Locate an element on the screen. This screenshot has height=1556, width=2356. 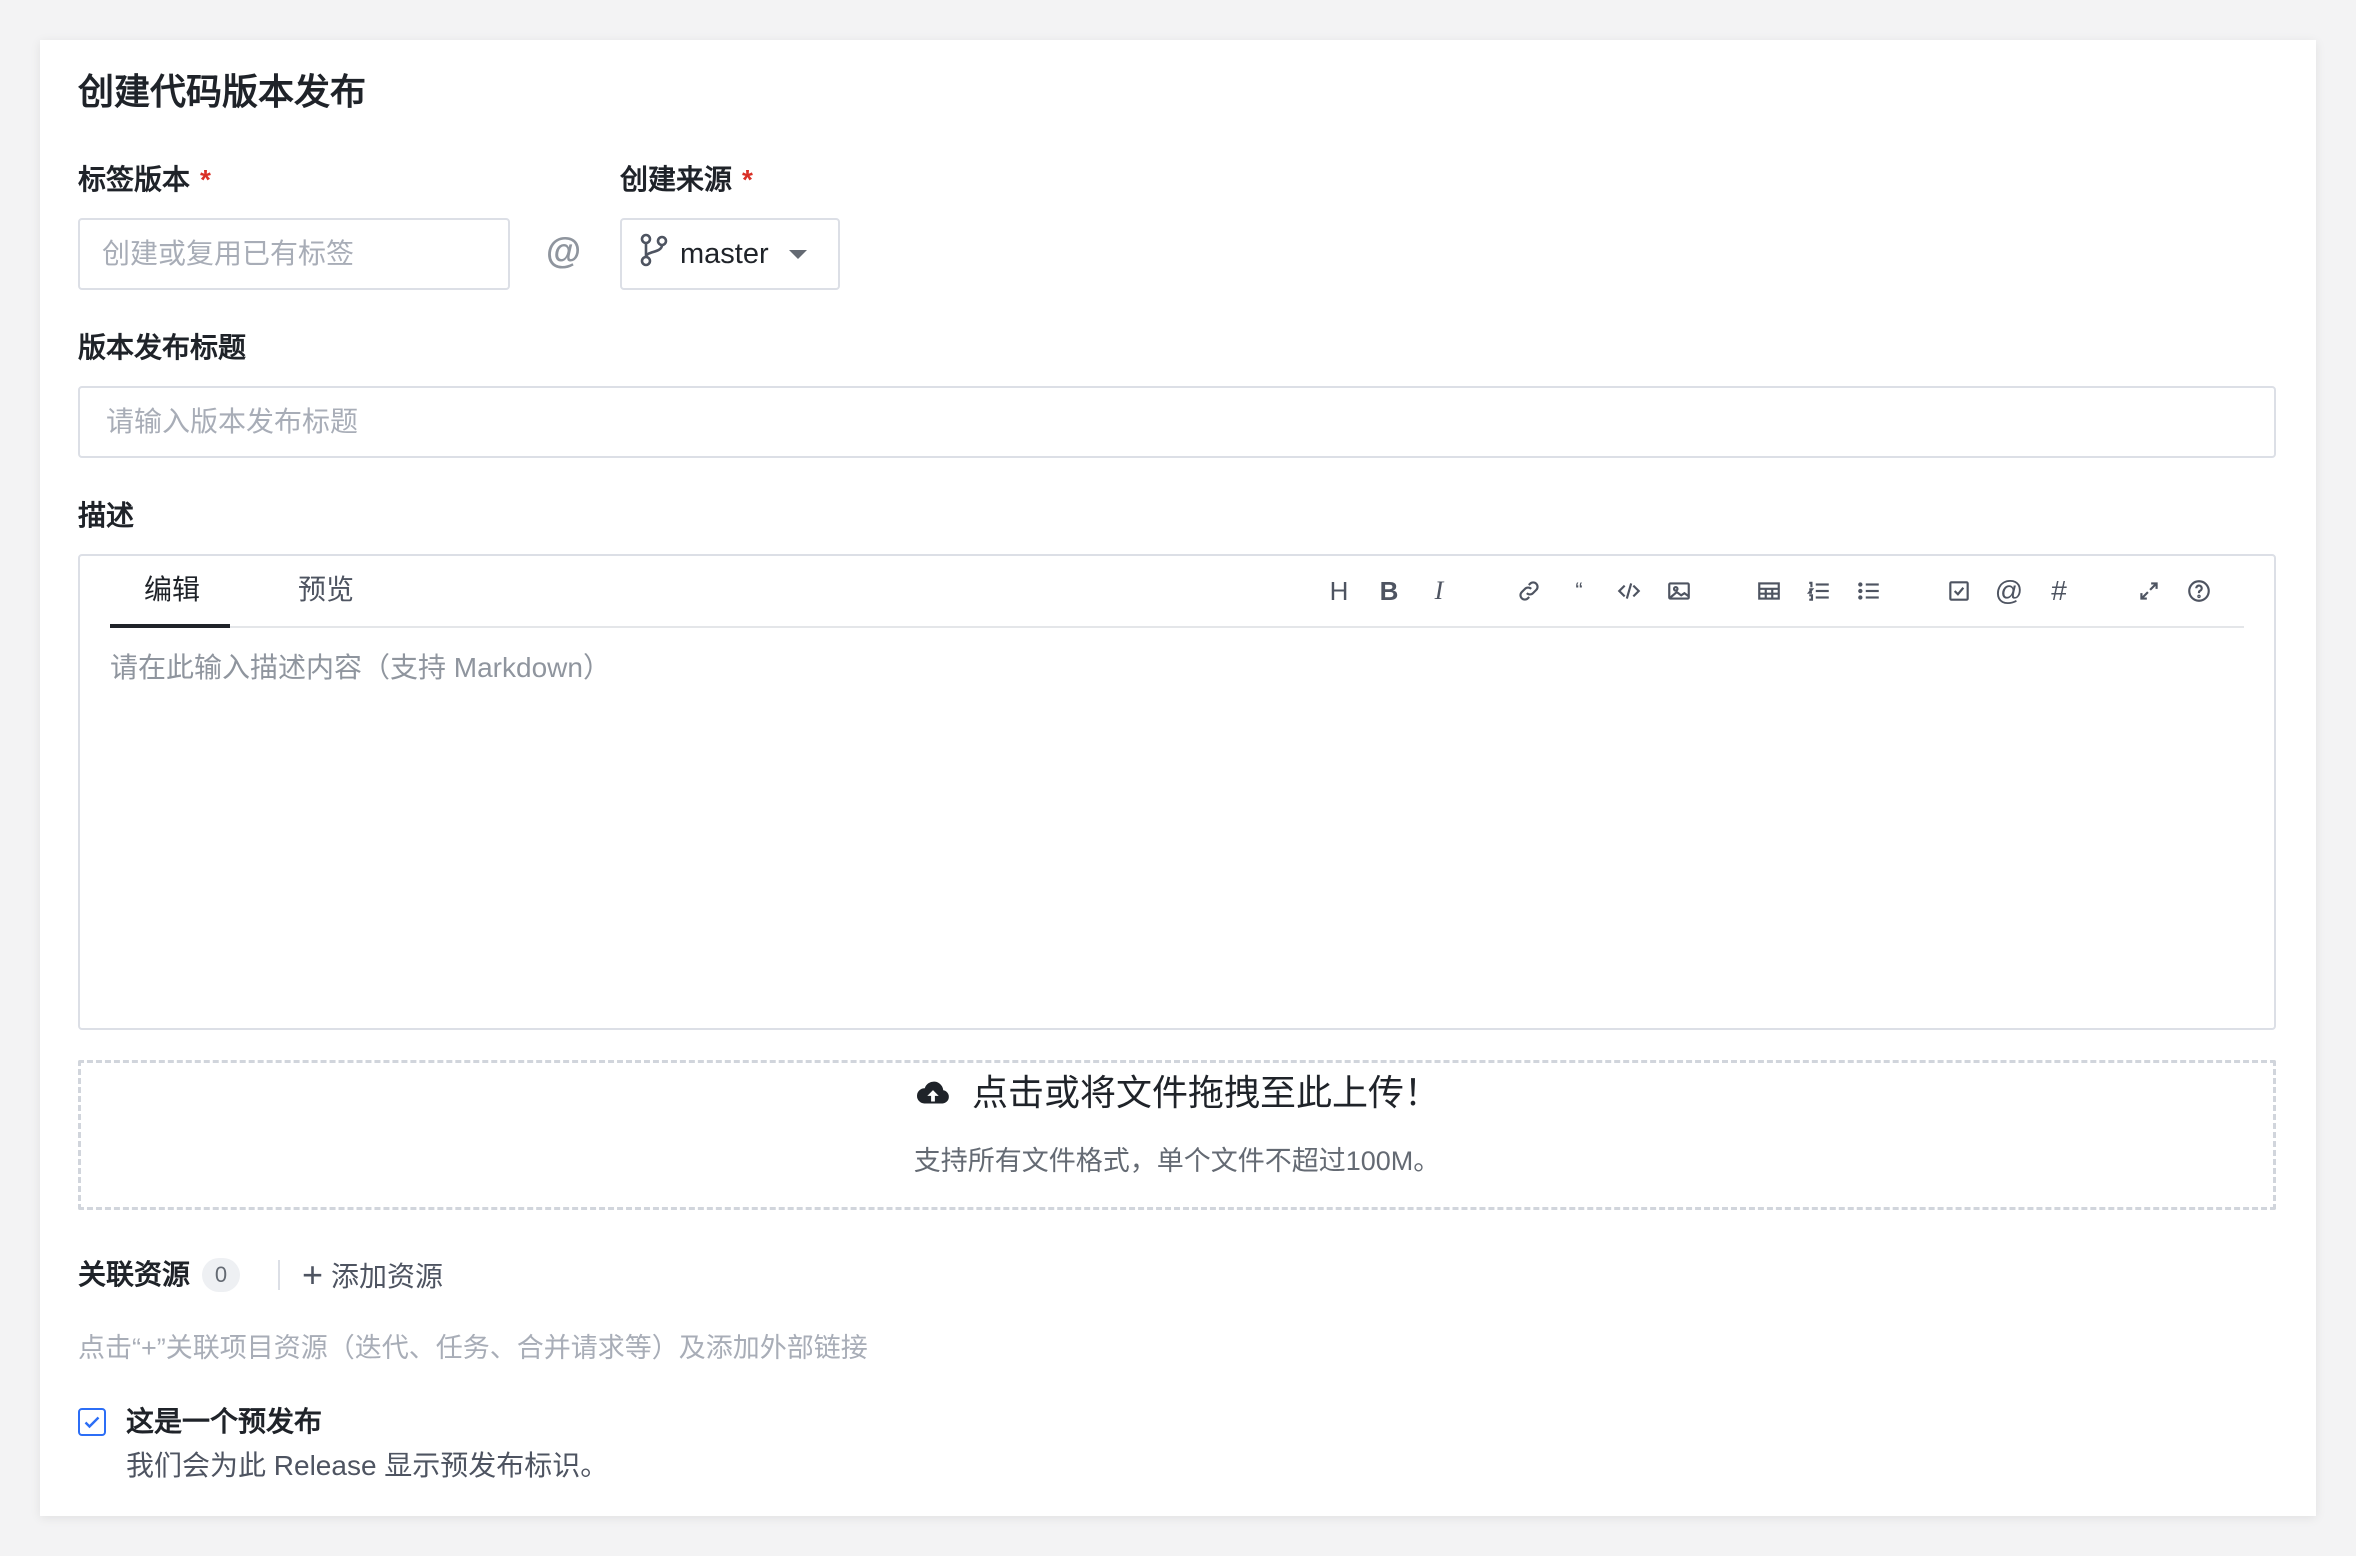
resources-hint: 点击“+”关联项目资源（迭代、任务、合并请求等）及添加外部链接 is located at coordinates (473, 1348).